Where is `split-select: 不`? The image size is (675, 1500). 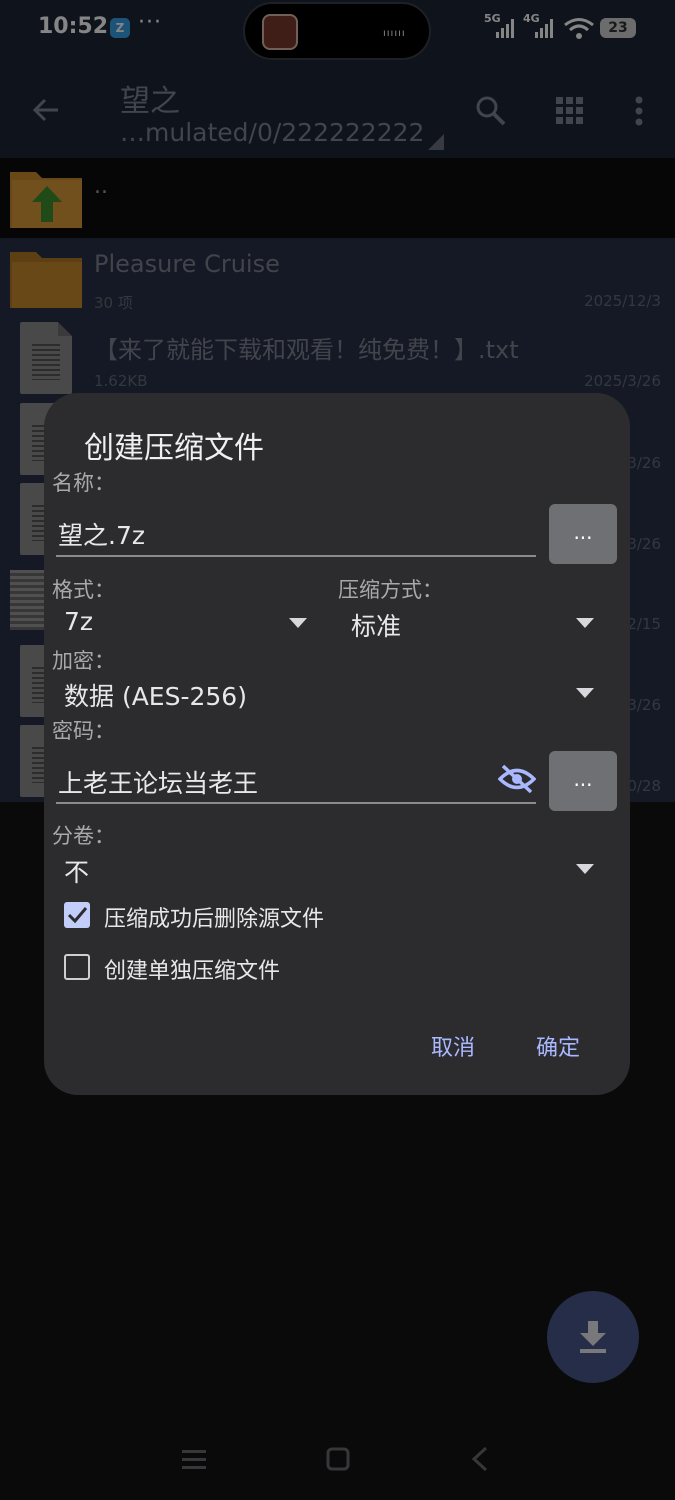 split-select: 不 is located at coordinates (76, 871).